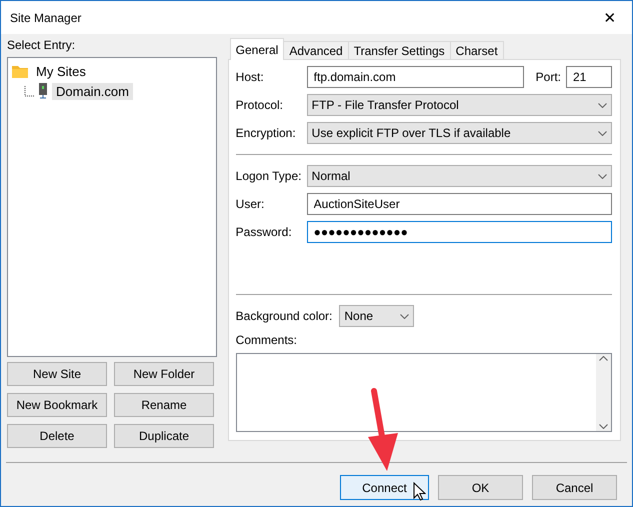  Describe the element at coordinates (459, 176) in the screenshot. I see `dropdown: Normal` at that location.